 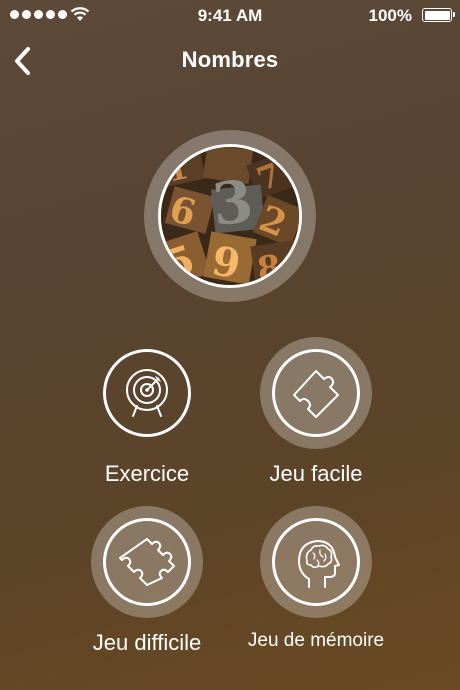 What do you see at coordinates (390, 15) in the screenshot?
I see `battery-percentage: 100%` at bounding box center [390, 15].